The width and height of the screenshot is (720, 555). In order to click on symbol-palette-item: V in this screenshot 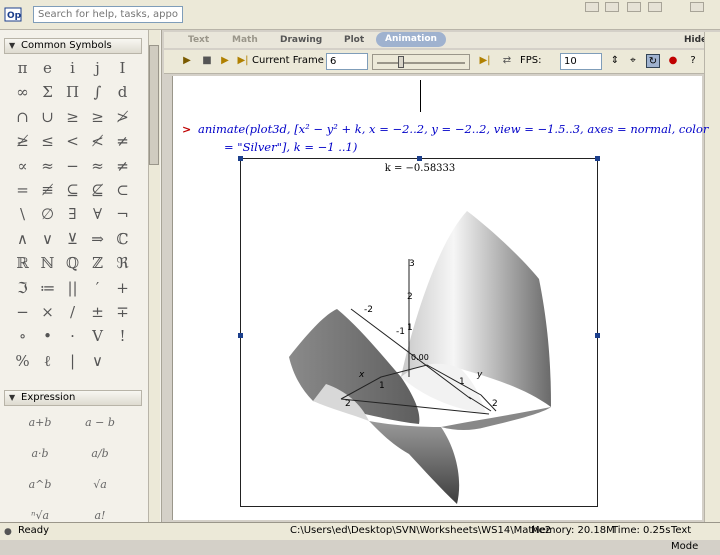, I will do `click(97, 336)`.